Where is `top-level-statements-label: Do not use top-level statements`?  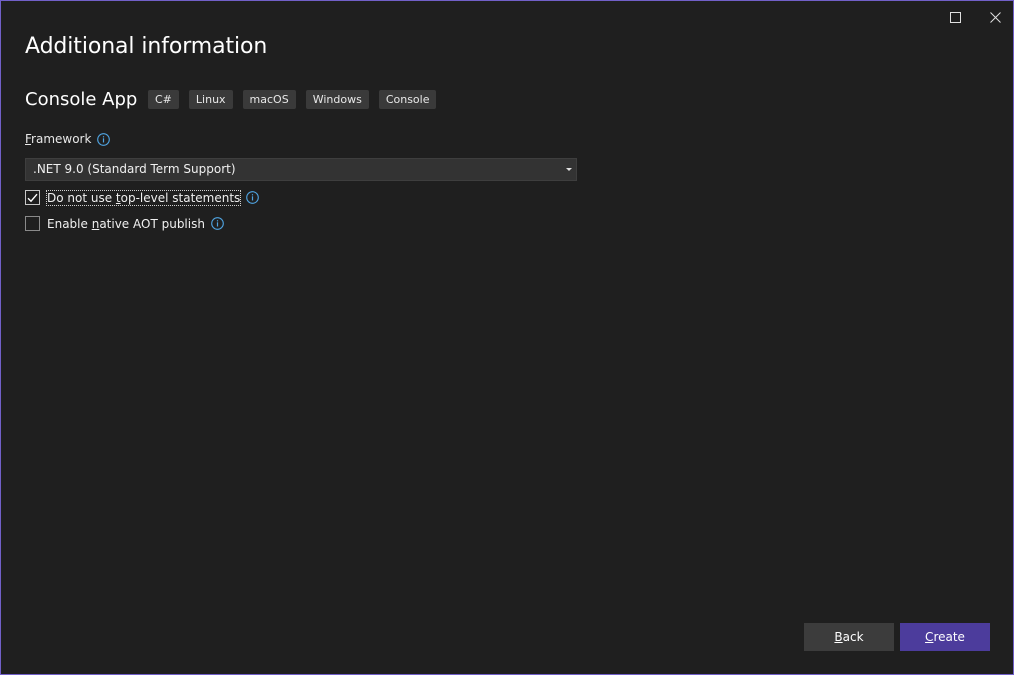
top-level-statements-label: Do not use top-level statements is located at coordinates (143, 197).